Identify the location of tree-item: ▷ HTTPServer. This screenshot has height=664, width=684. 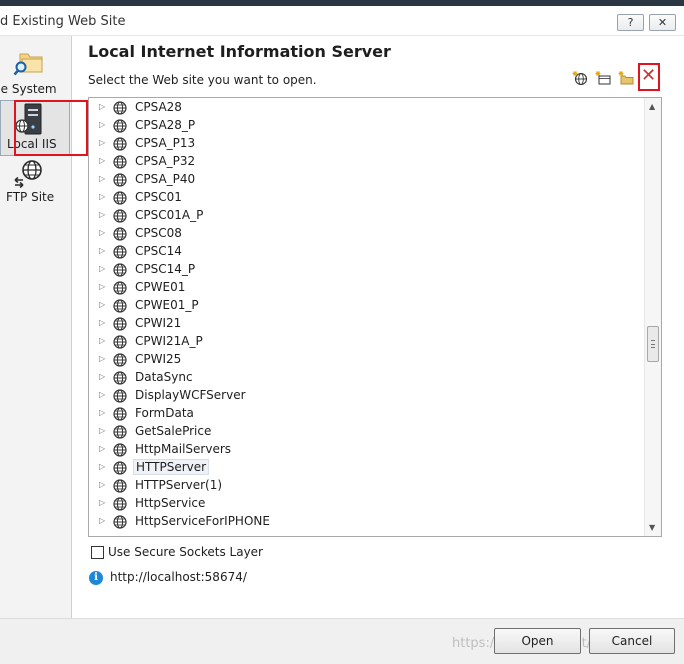
(367, 468).